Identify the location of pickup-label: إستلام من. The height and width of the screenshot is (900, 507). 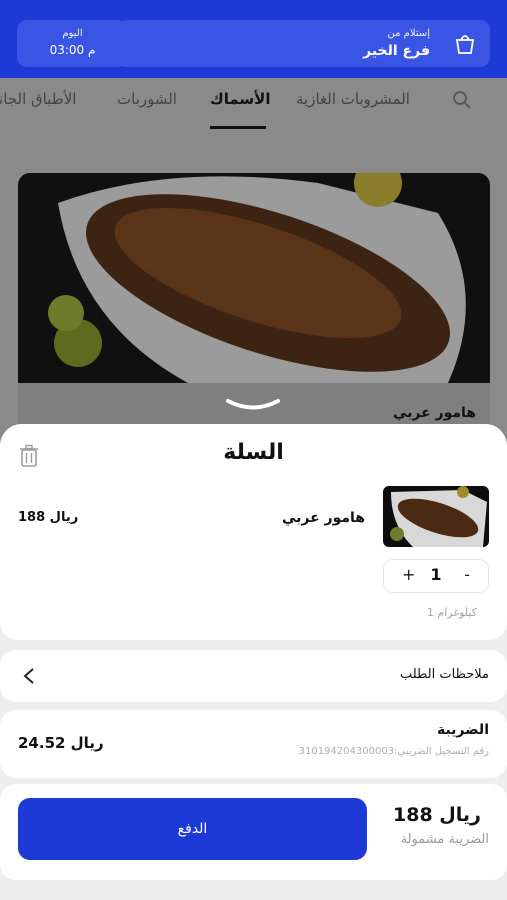
(408, 33).